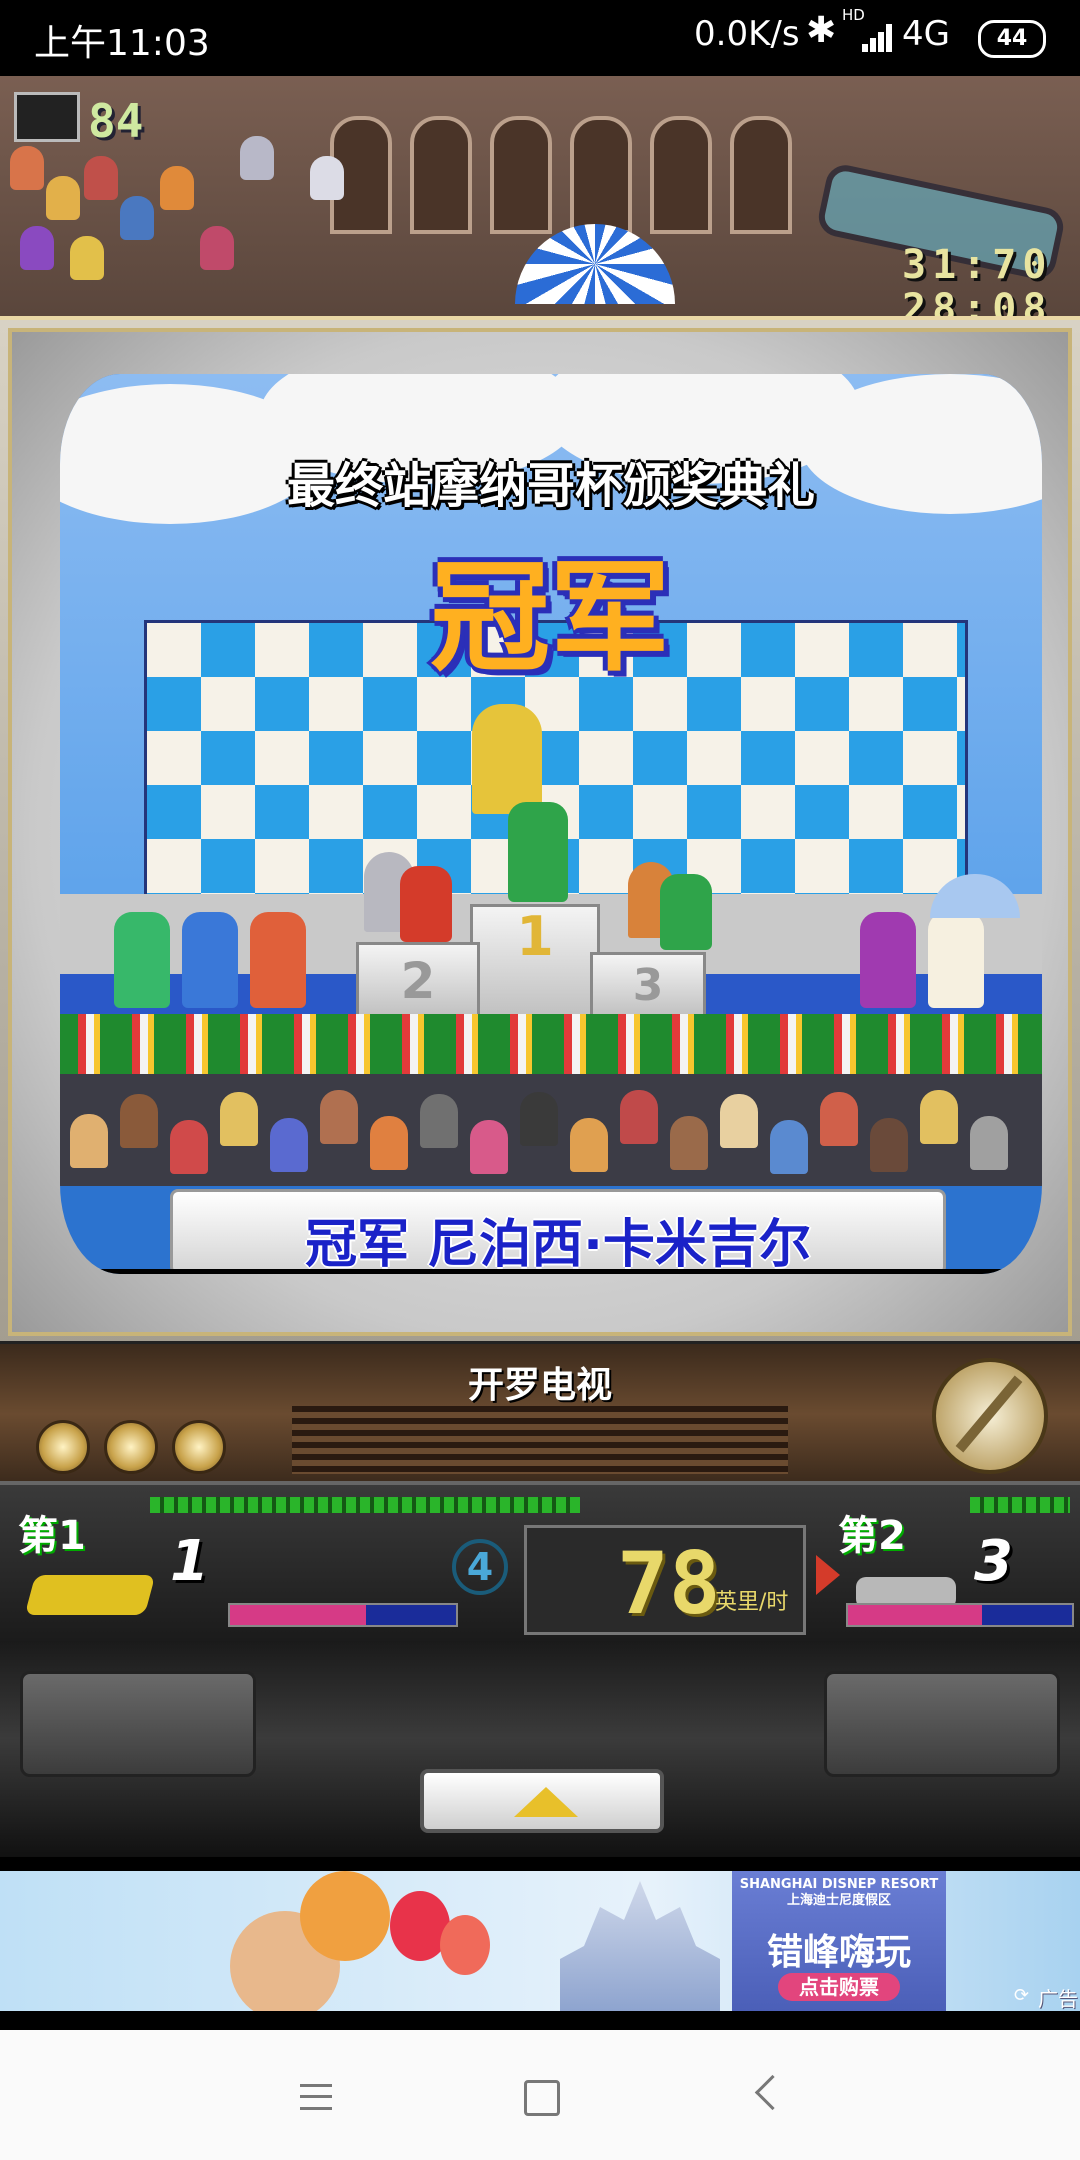 The width and height of the screenshot is (1080, 2160). I want to click on race-hud: 第1 1 4 78 英里/时 第2 3, so click(540, 1563).